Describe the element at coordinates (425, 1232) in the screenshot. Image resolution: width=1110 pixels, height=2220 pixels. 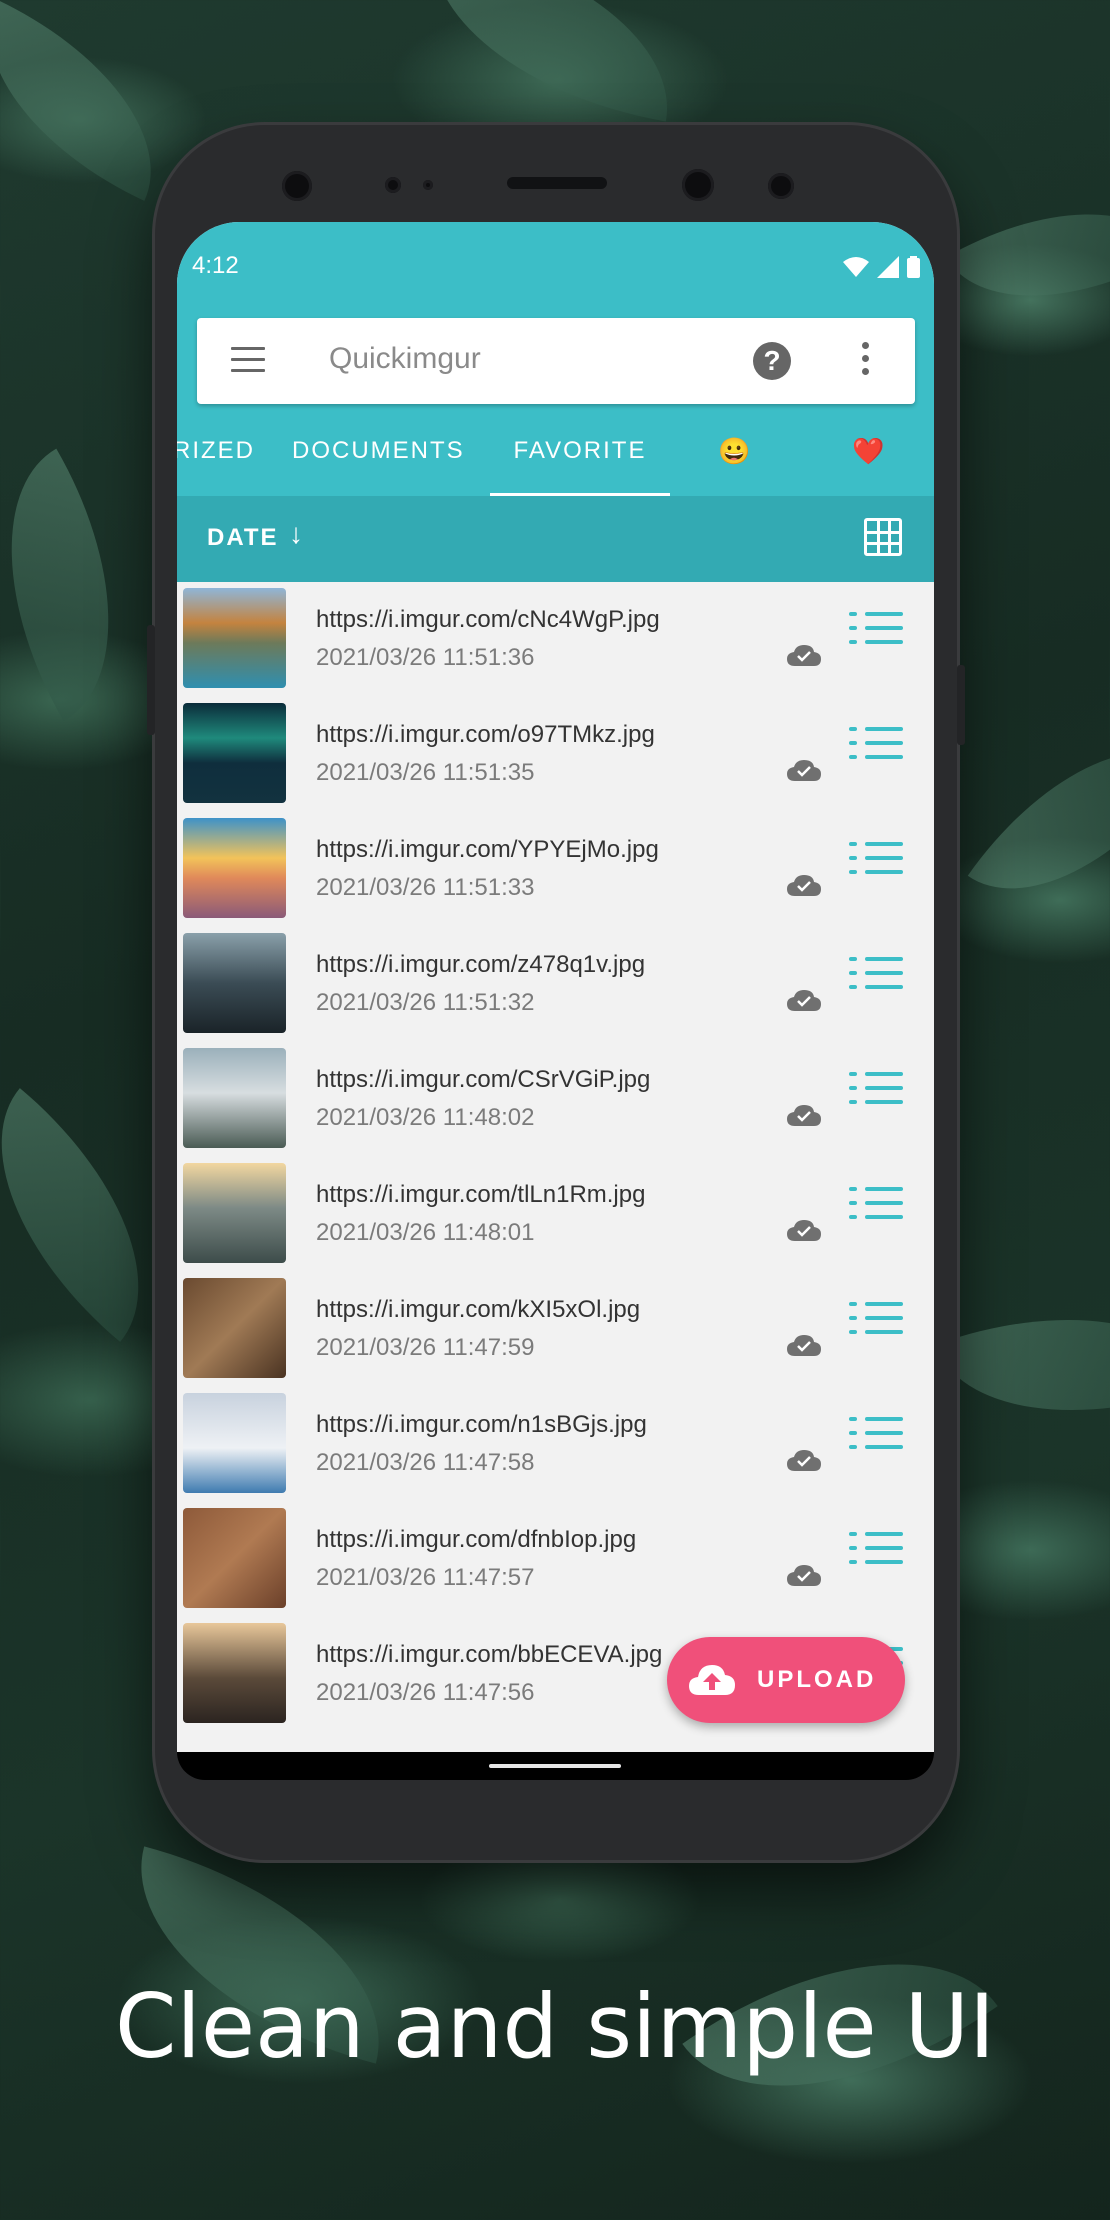
I see `image-date: 2021/03/26 11:48:01` at that location.